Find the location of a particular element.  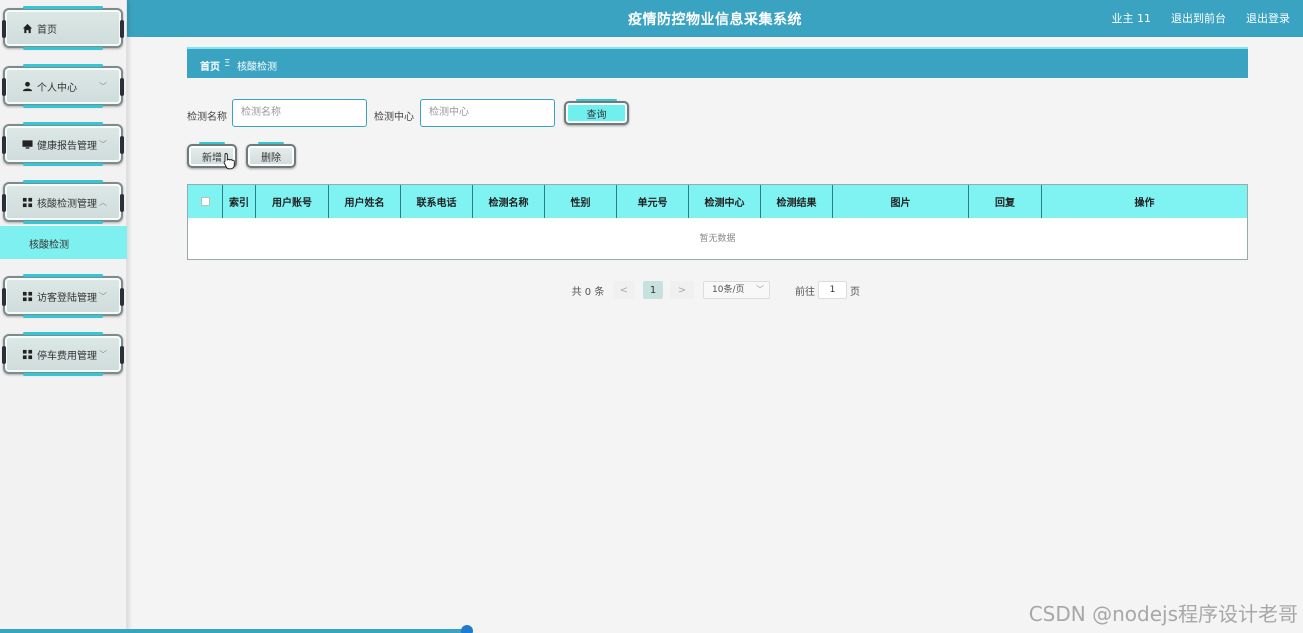

column-header: 检测结果 is located at coordinates (797, 201).